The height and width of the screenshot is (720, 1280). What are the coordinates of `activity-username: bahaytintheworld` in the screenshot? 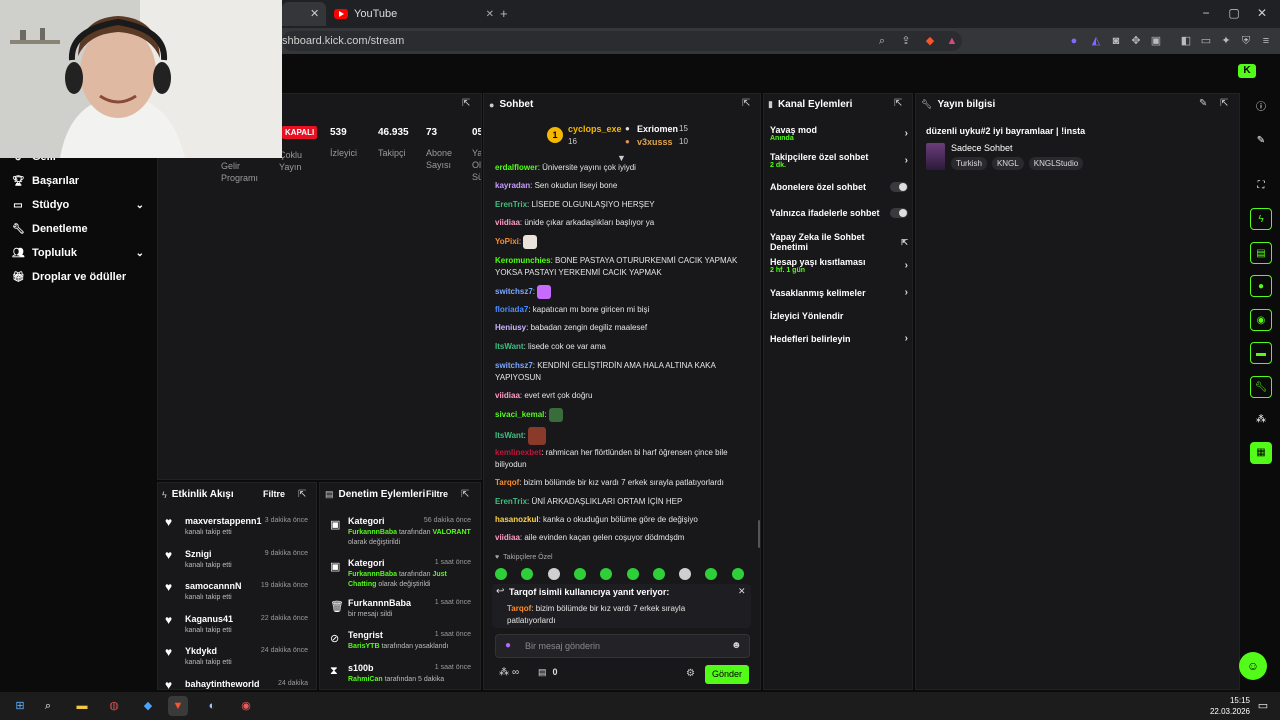 It's located at (222, 684).